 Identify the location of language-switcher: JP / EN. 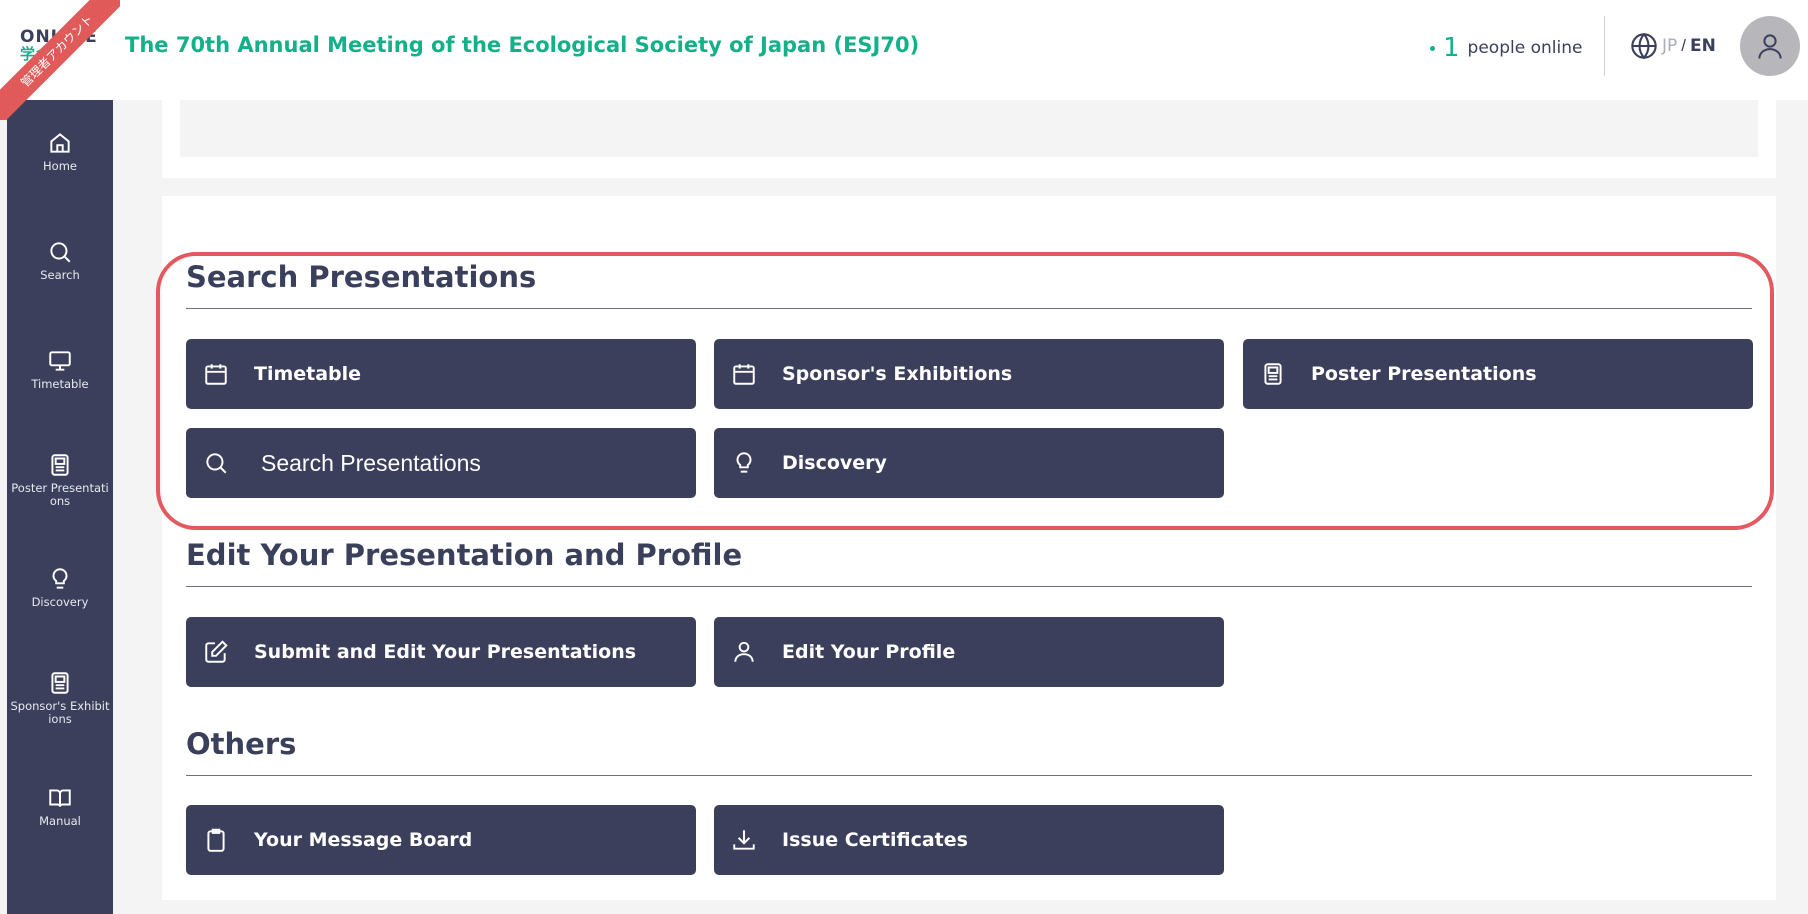
(1673, 46).